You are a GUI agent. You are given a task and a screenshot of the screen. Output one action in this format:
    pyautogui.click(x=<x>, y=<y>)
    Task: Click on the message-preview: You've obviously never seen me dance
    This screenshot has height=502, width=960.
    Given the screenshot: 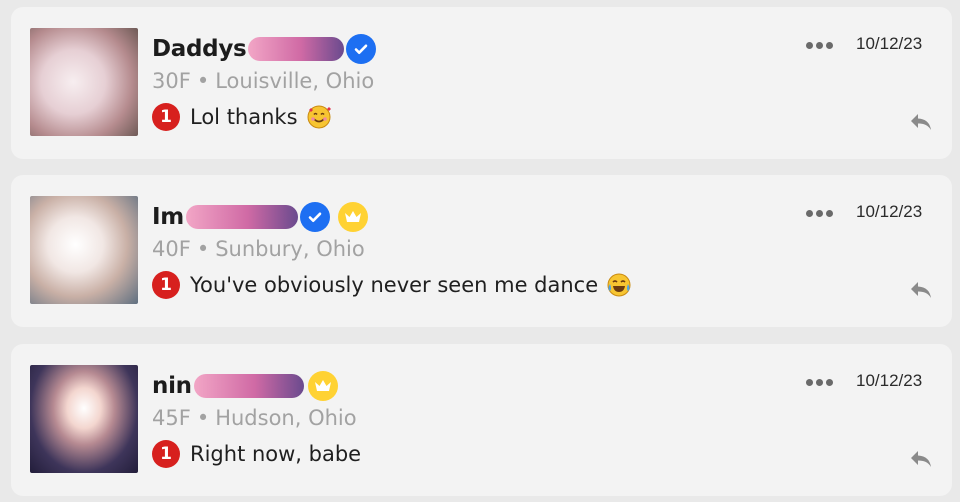 What is the action you would take?
    pyautogui.click(x=394, y=285)
    